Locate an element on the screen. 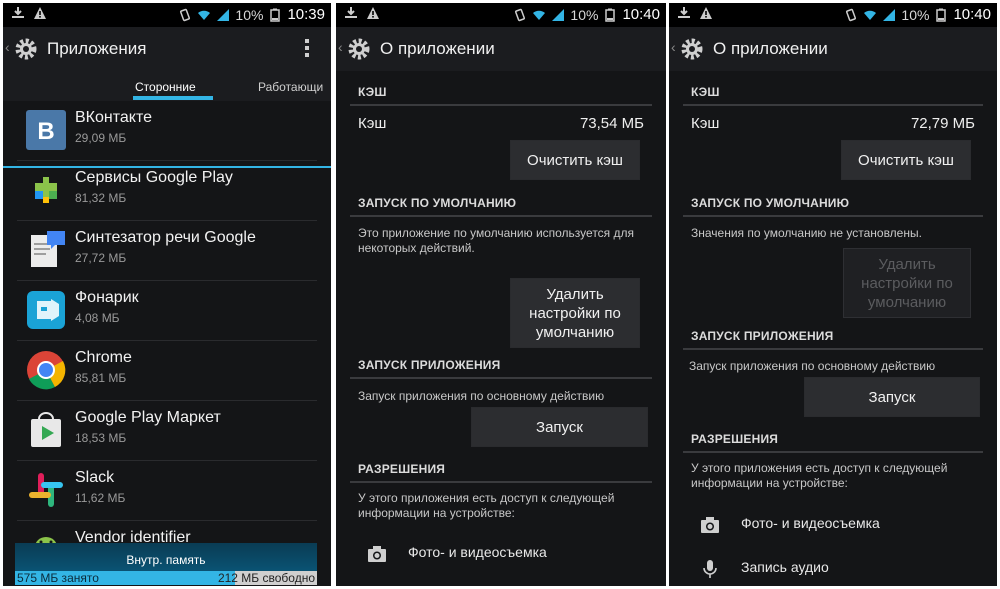  tab-bar: Сторонние Работающи is located at coordinates (167, 119).